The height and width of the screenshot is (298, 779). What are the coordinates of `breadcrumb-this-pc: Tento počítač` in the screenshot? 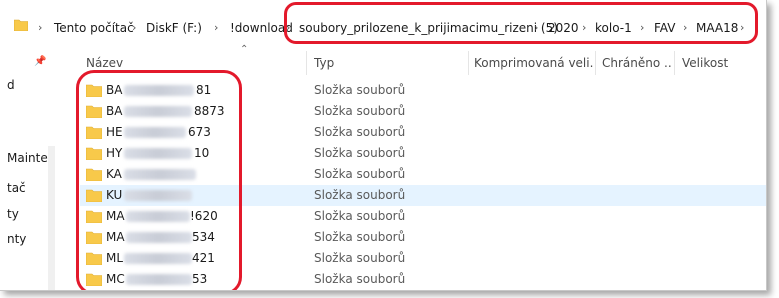 It's located at (94, 28).